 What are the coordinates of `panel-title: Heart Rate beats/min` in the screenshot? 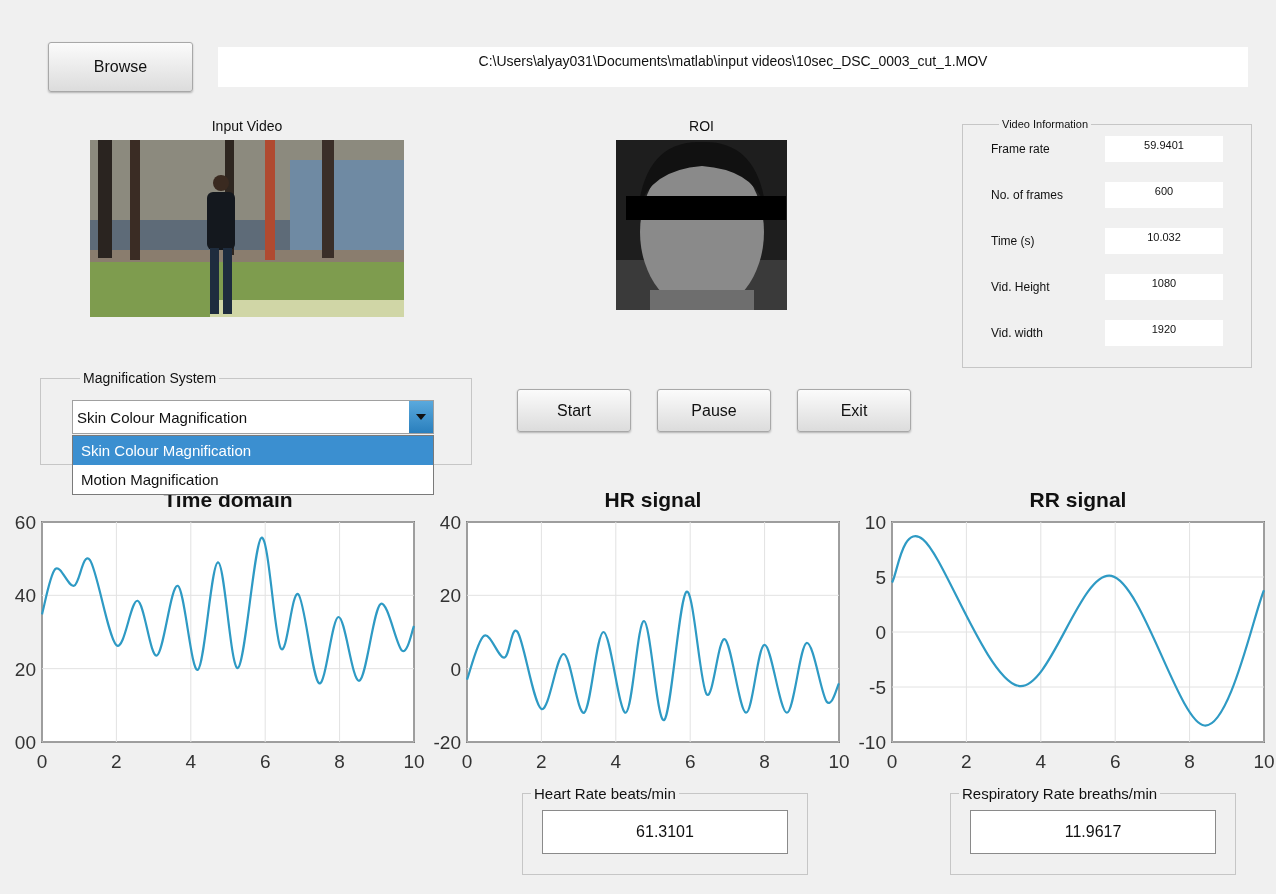 It's located at (605, 793).